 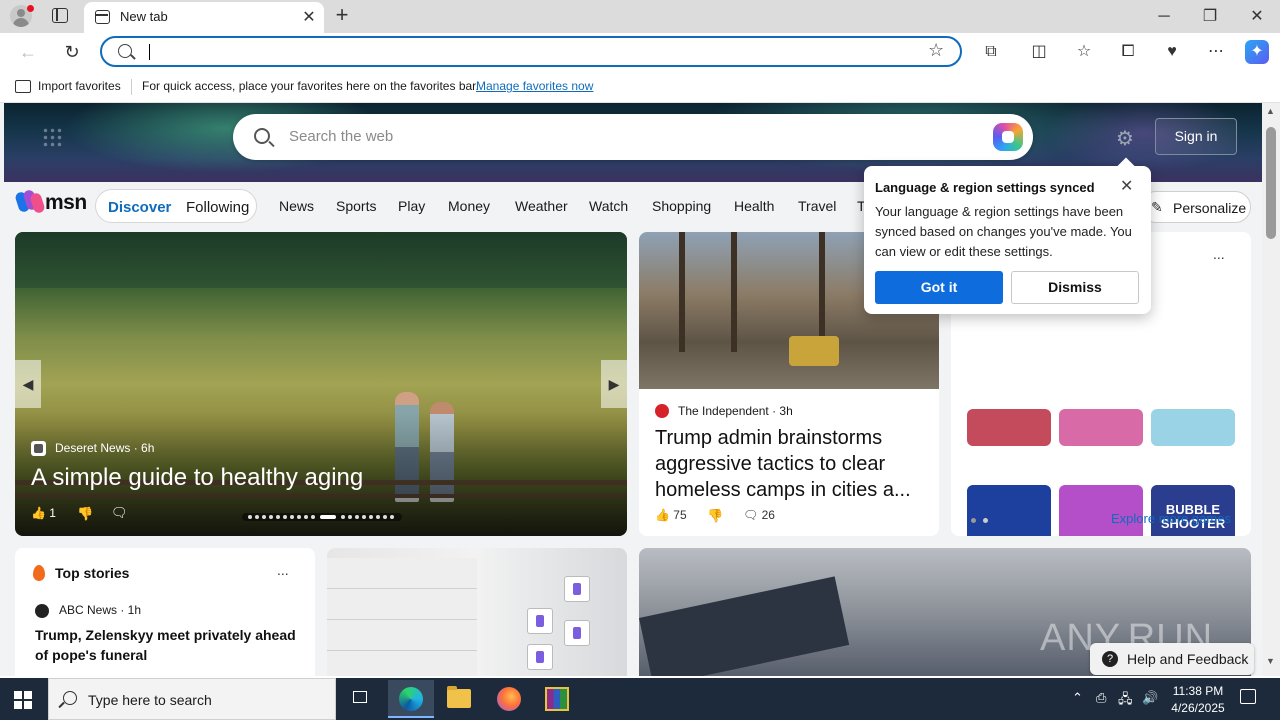 I want to click on device-icon: ⎙, so click(x=1101, y=698).